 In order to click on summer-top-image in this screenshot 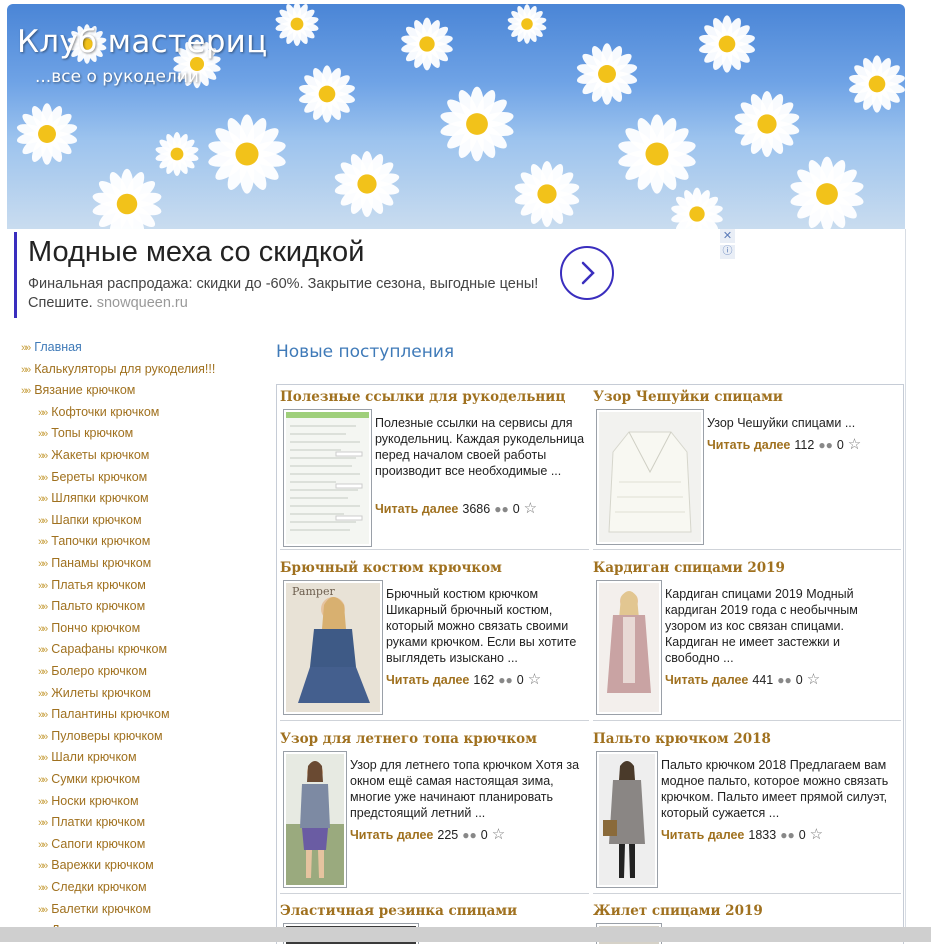, I will do `click(315, 819)`.